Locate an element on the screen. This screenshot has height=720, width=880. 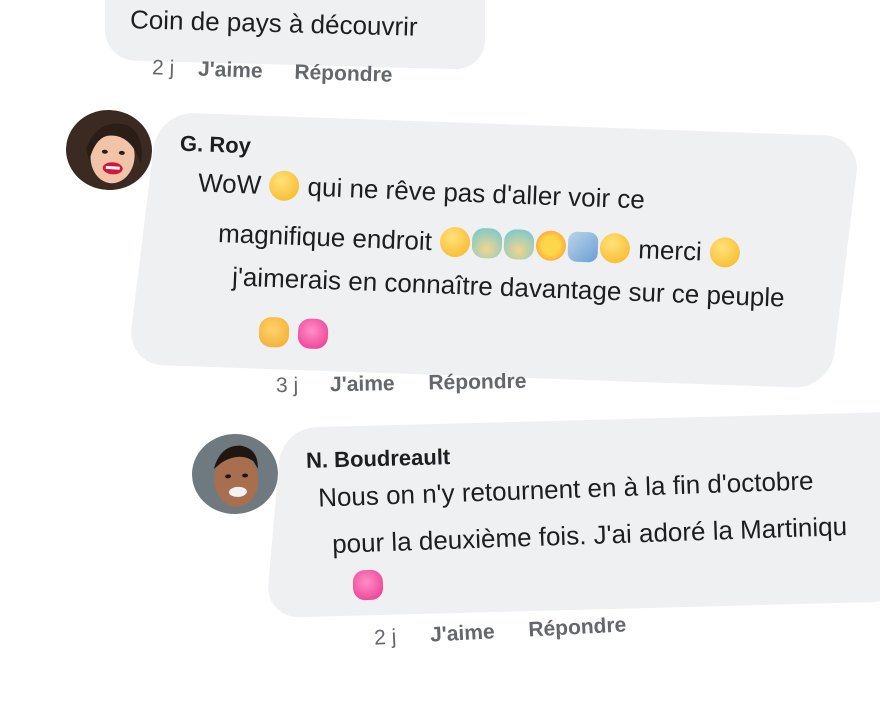
comment-3-actions: 2 j J'aime Répondre is located at coordinates (500, 631).